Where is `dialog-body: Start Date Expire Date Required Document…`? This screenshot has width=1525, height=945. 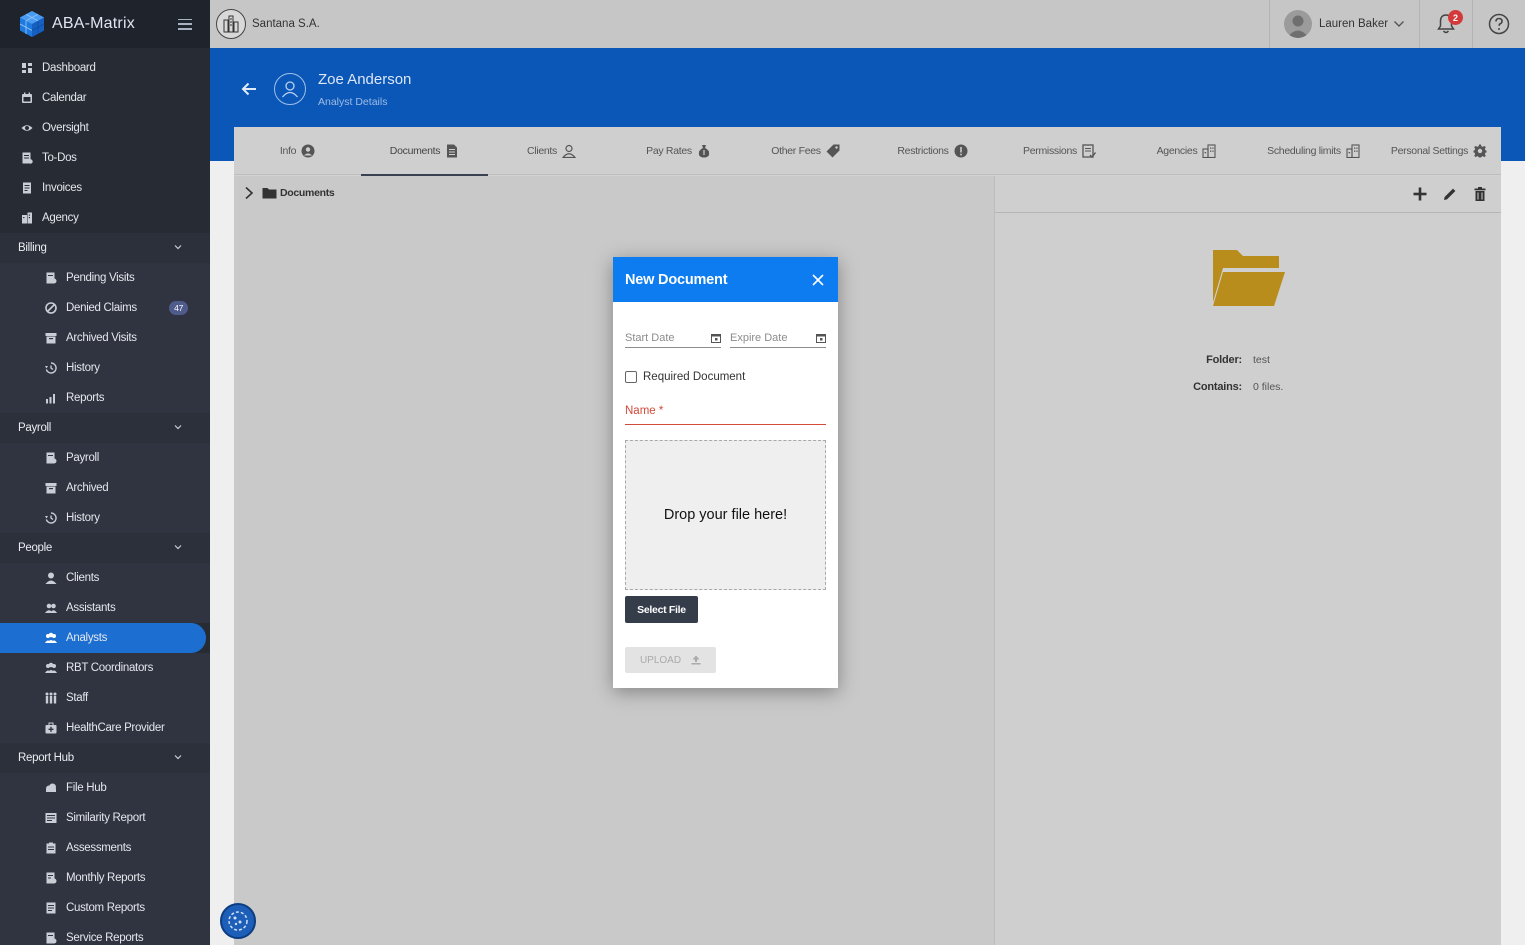
dialog-body: Start Date Expire Date Required Document… is located at coordinates (725, 500).